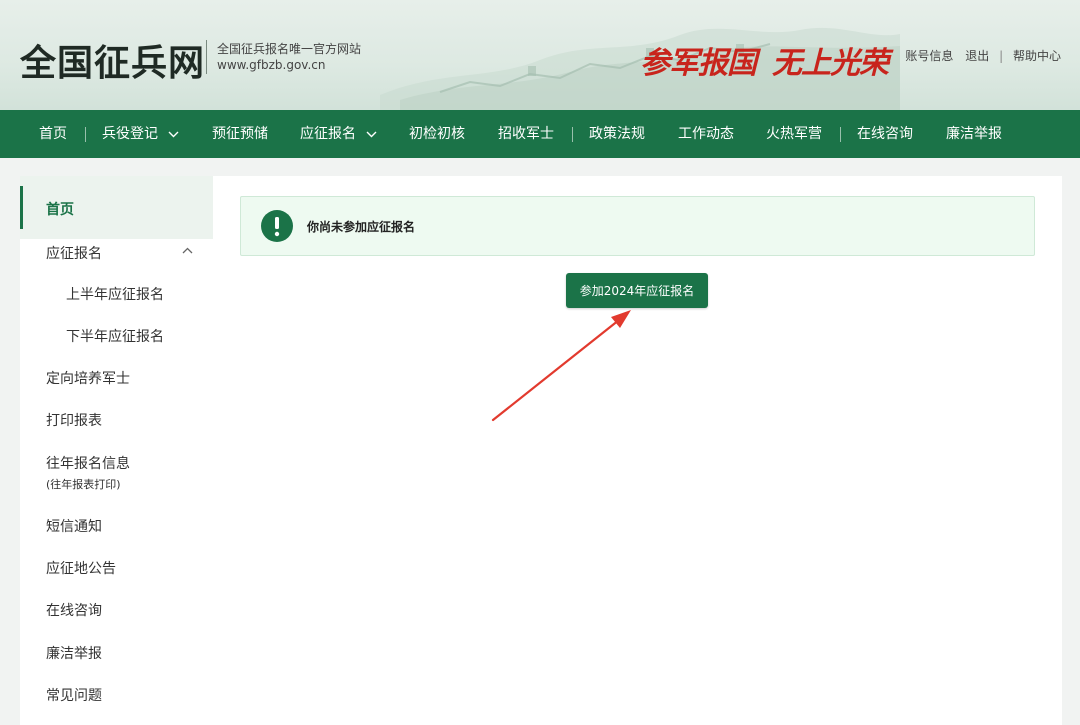  Describe the element at coordinates (74, 611) in the screenshot. I see `sidebar-item-label: 在线咨询` at that location.